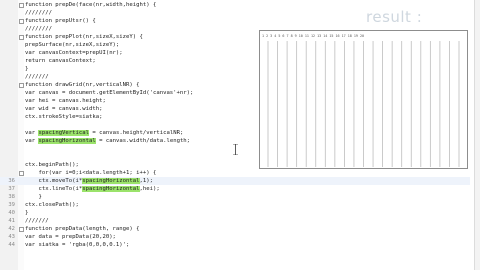  I want to click on line-number: 42, so click(11, 229).